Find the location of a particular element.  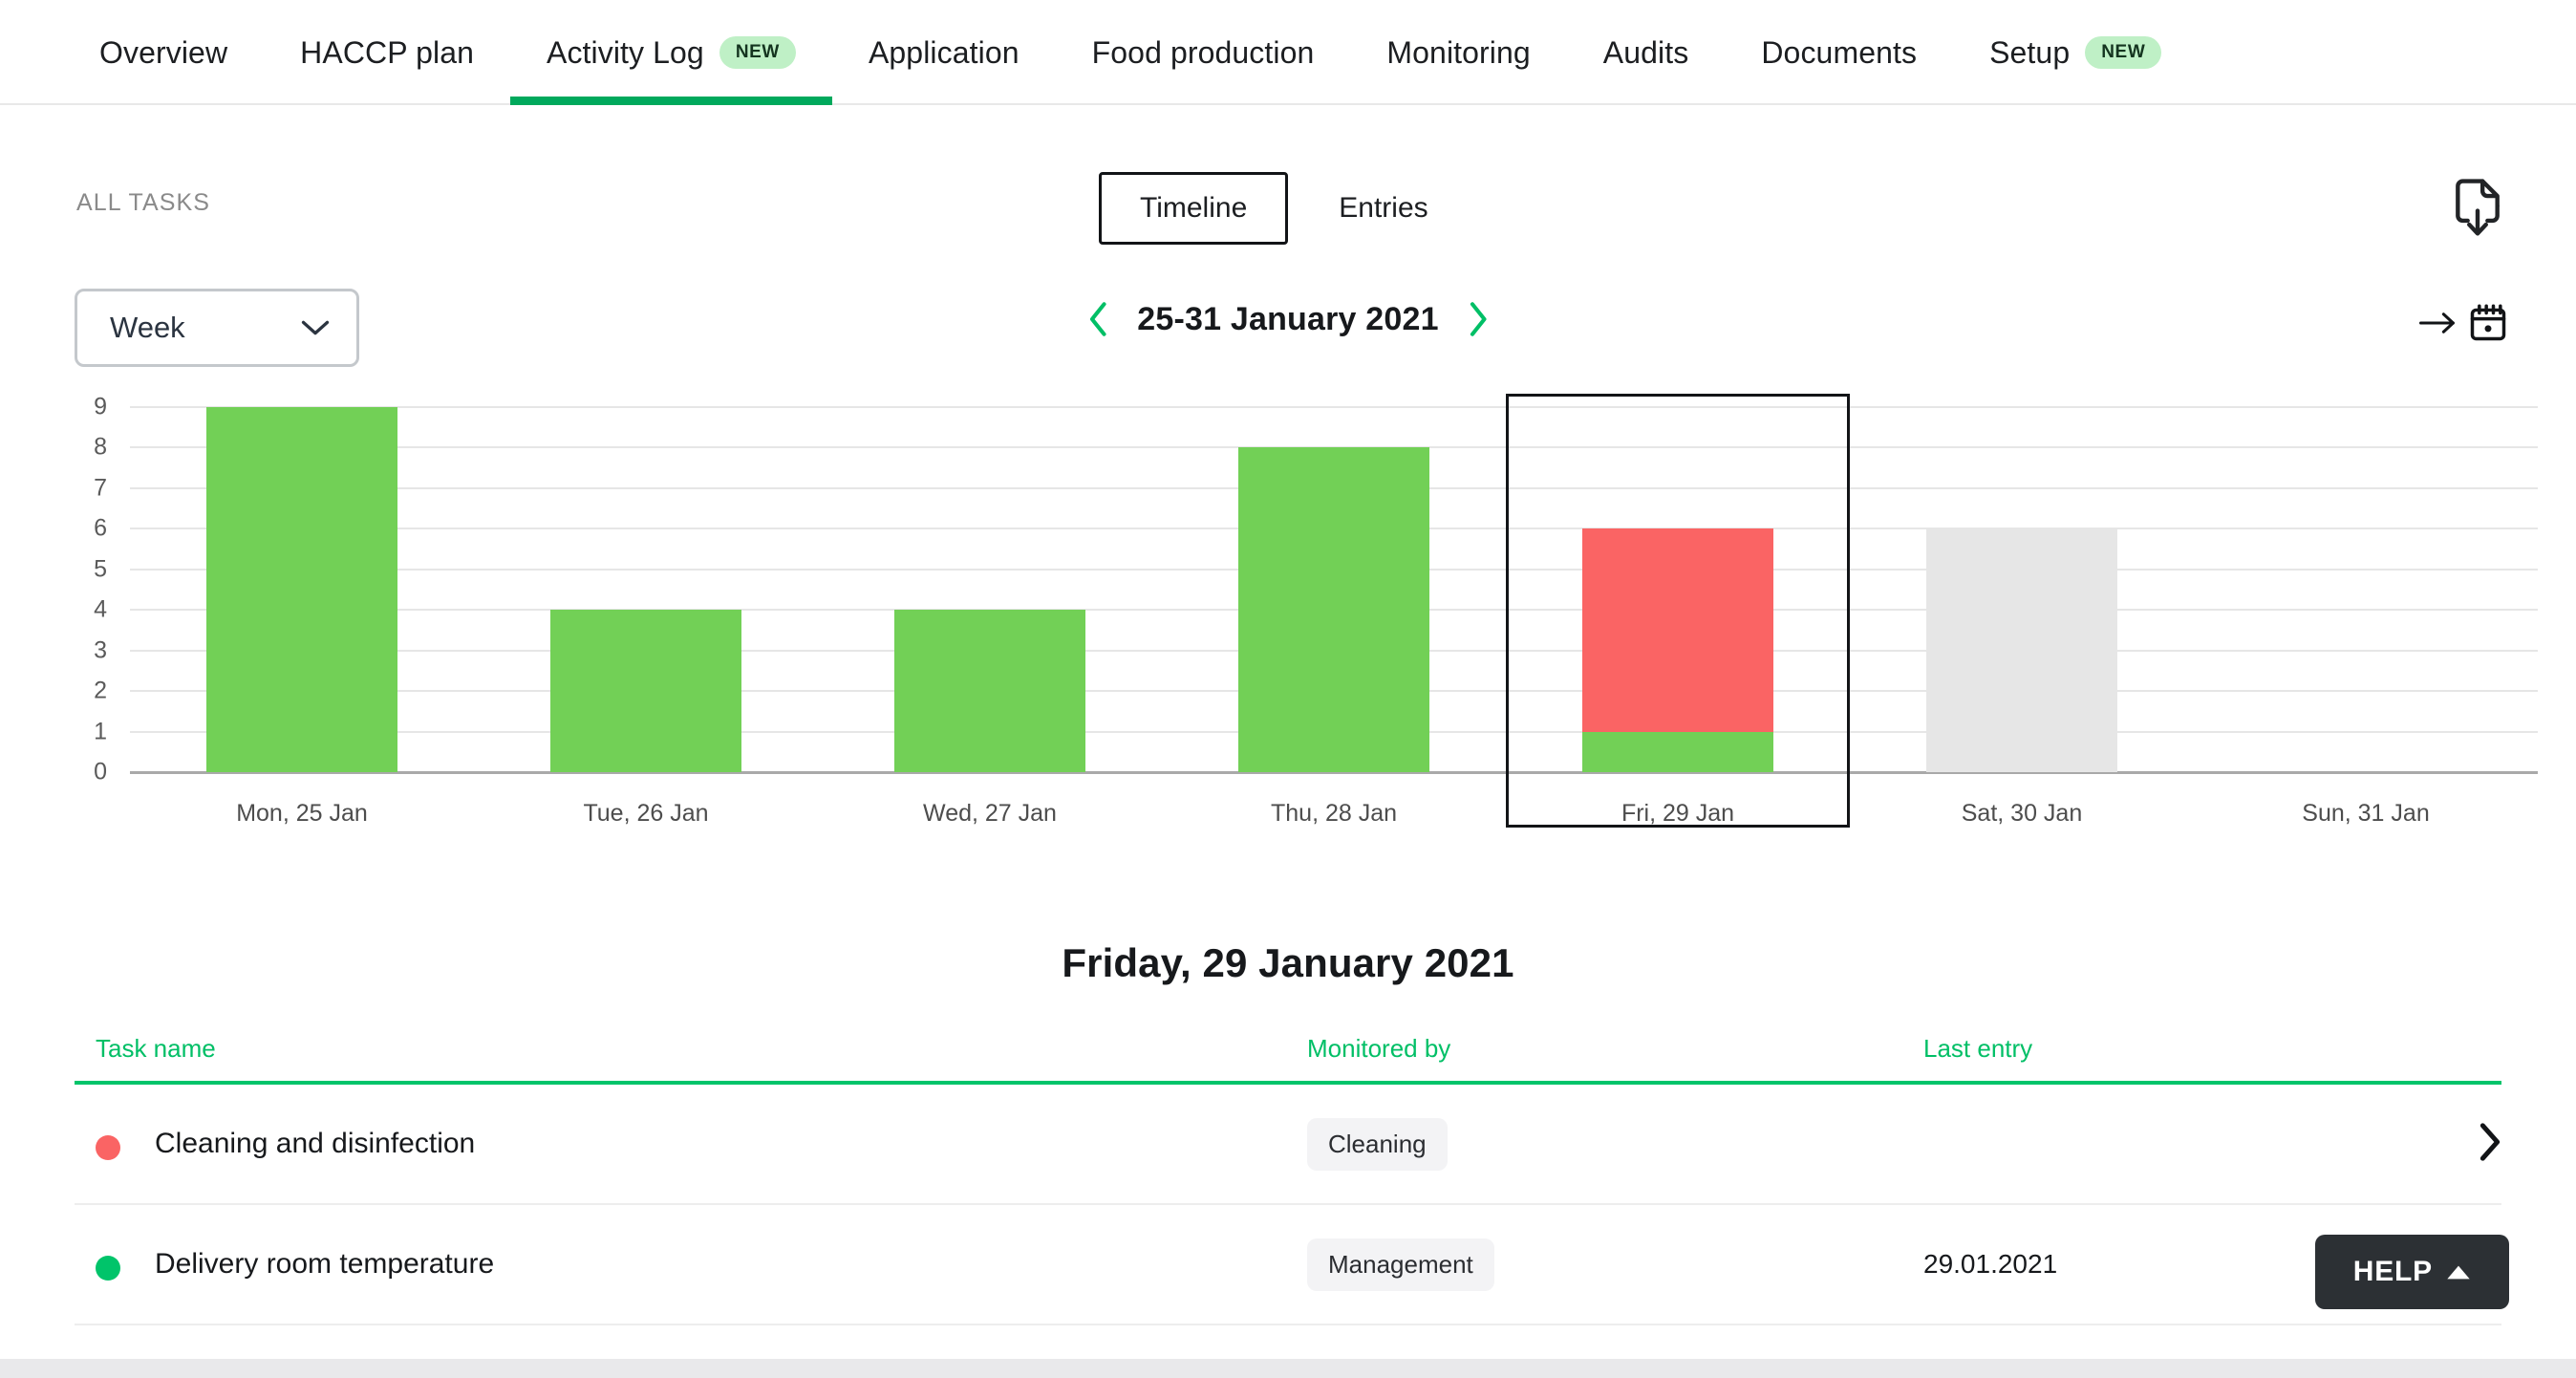

tab-timeline: Timeline is located at coordinates (1194, 208).